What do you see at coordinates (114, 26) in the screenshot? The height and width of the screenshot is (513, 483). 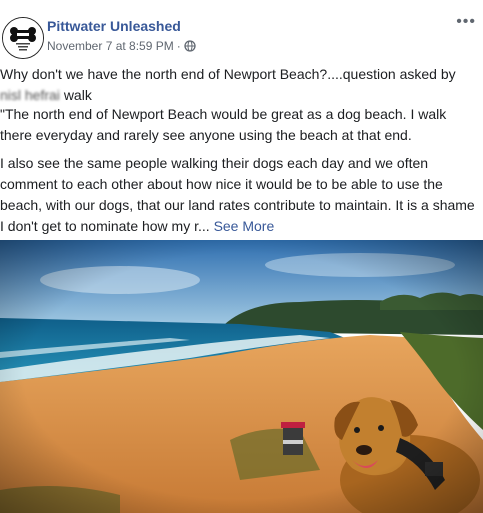 I see `page-name-link: Pittwater Unleashed` at bounding box center [114, 26].